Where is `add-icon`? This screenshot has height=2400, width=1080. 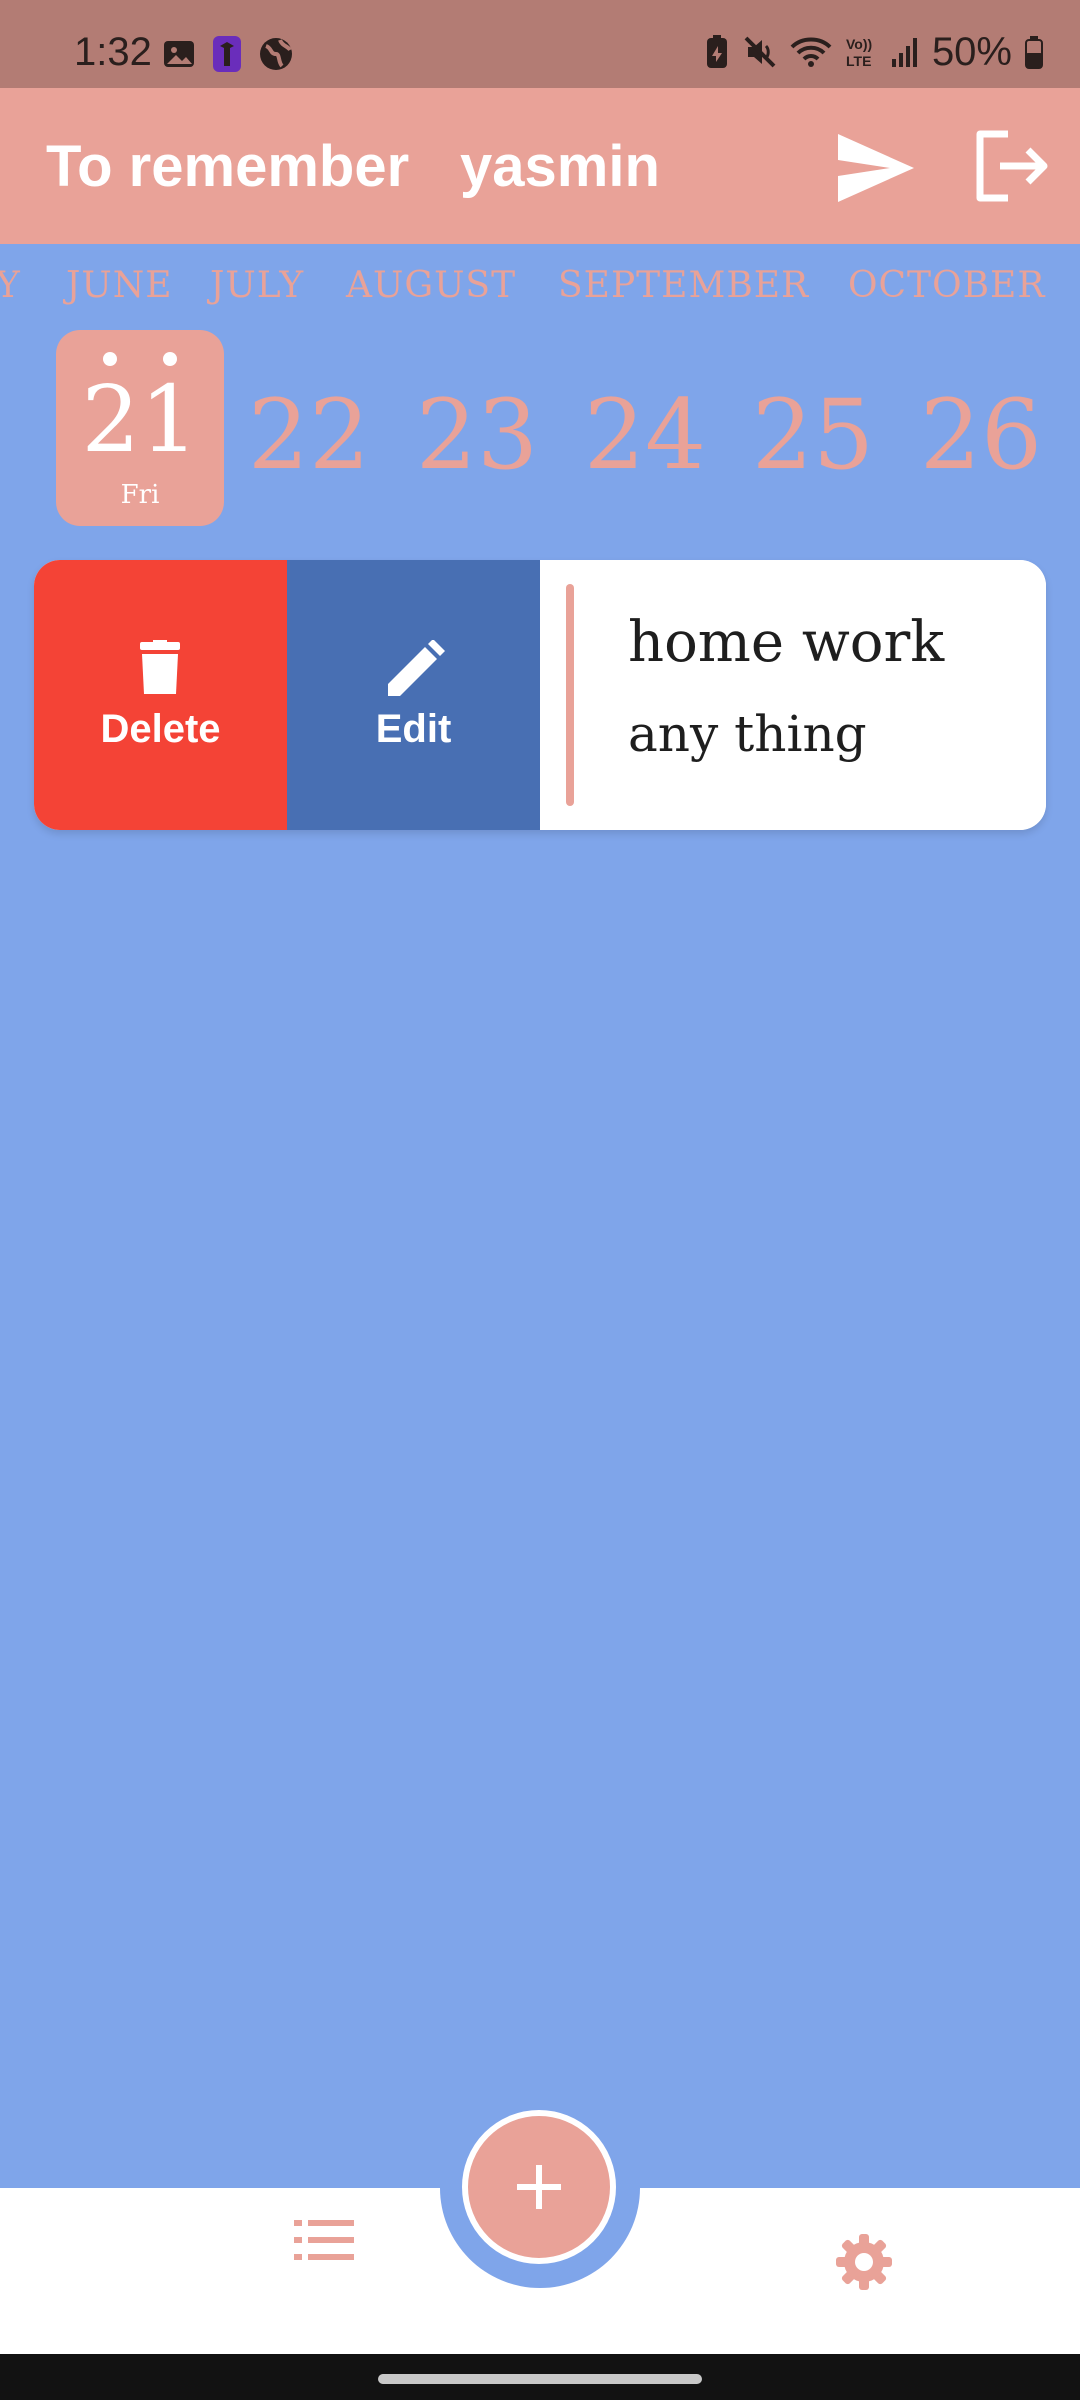 add-icon is located at coordinates (539, 2187).